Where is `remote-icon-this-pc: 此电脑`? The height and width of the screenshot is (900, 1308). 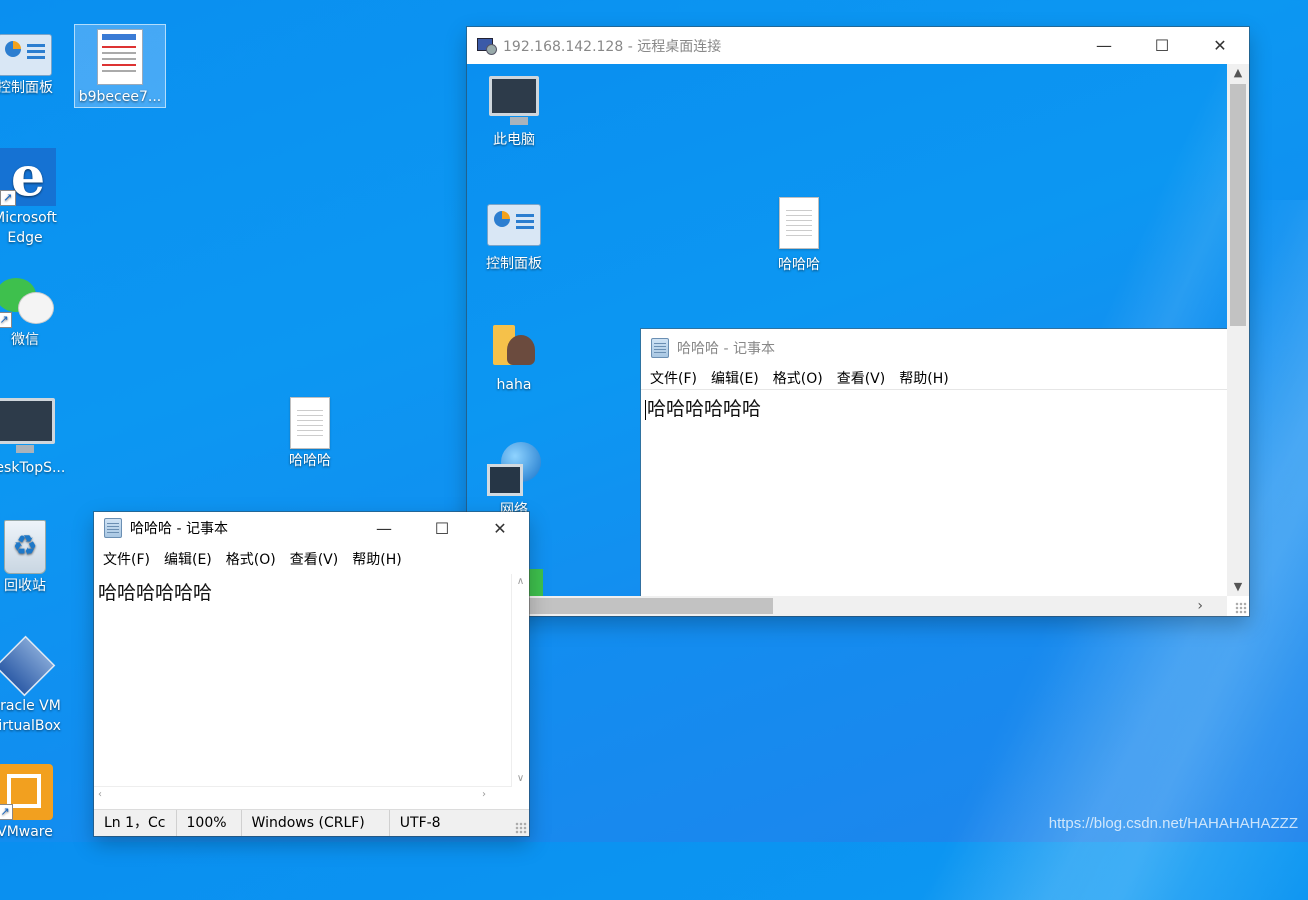 remote-icon-this-pc: 此电脑 is located at coordinates (514, 113).